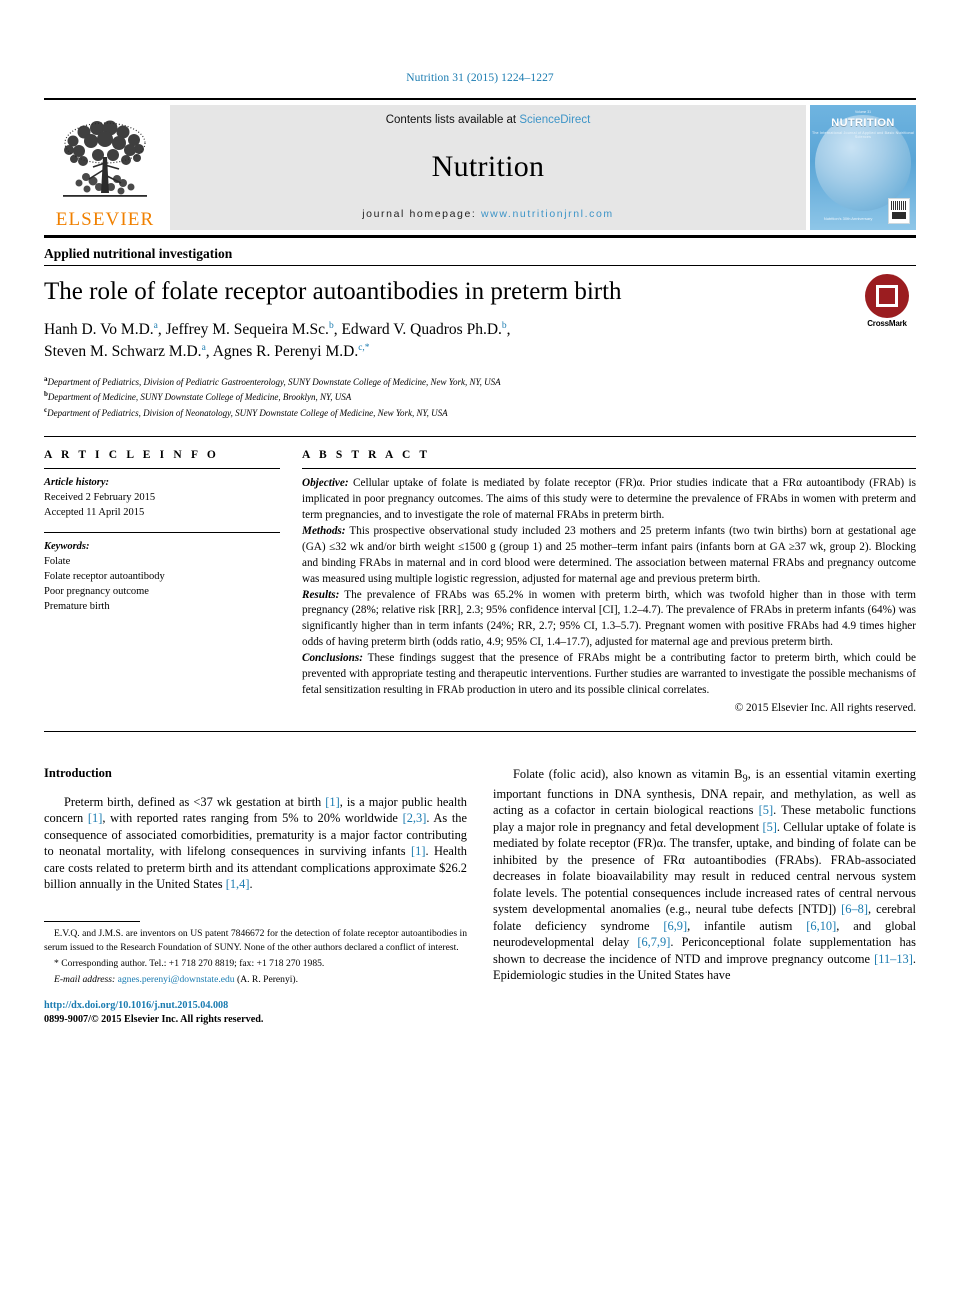  Describe the element at coordinates (366, 455) in the screenshot. I see `abstract-heading: A B S T R A C T` at that location.